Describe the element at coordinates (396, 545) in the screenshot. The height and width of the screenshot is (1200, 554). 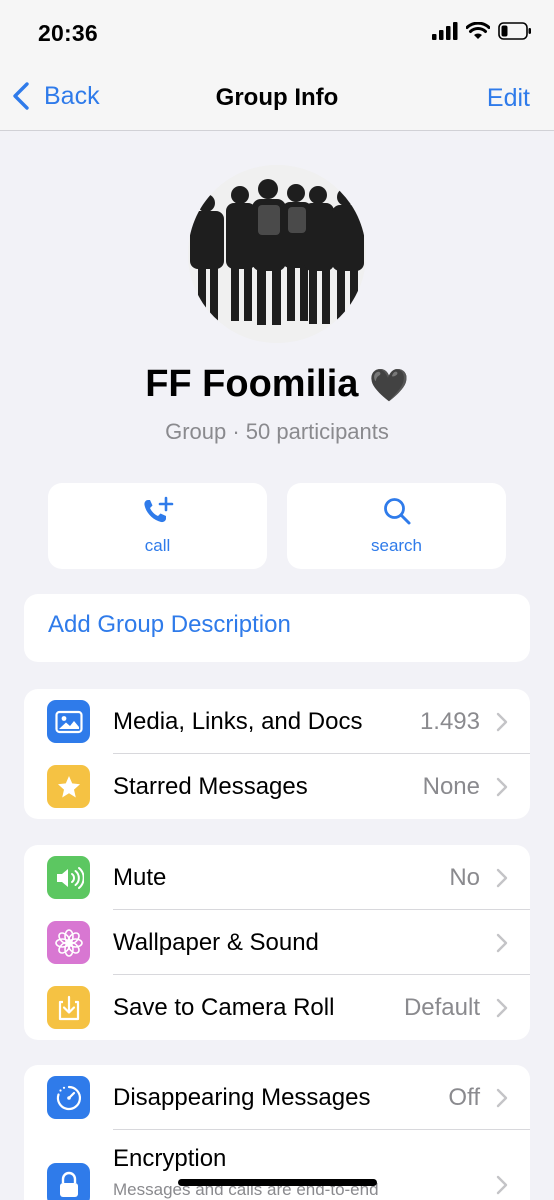
I see `search-label: search` at that location.